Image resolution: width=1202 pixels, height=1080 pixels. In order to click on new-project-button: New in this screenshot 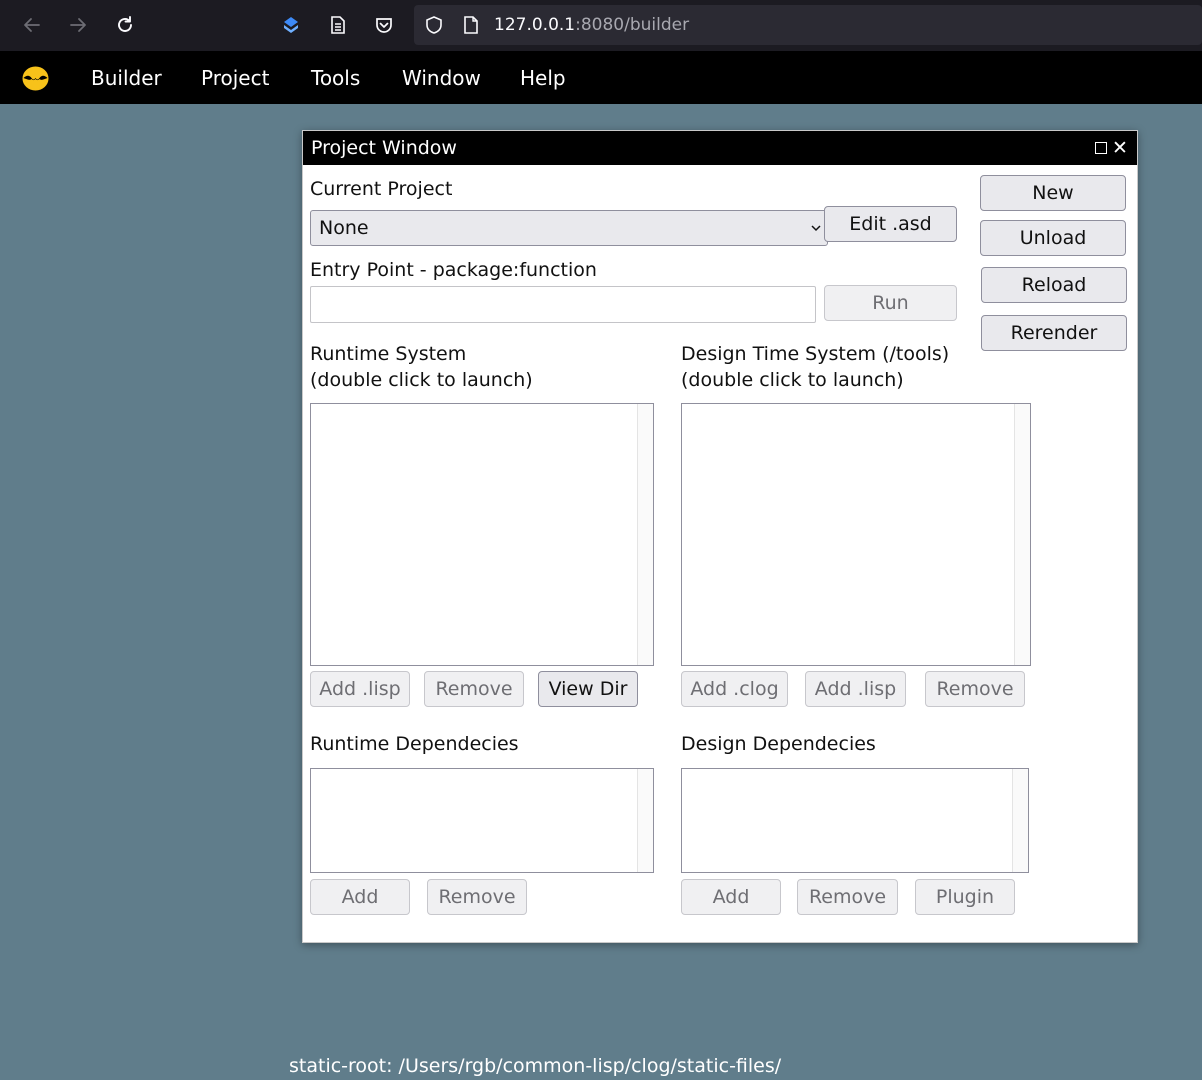, I will do `click(1053, 193)`.